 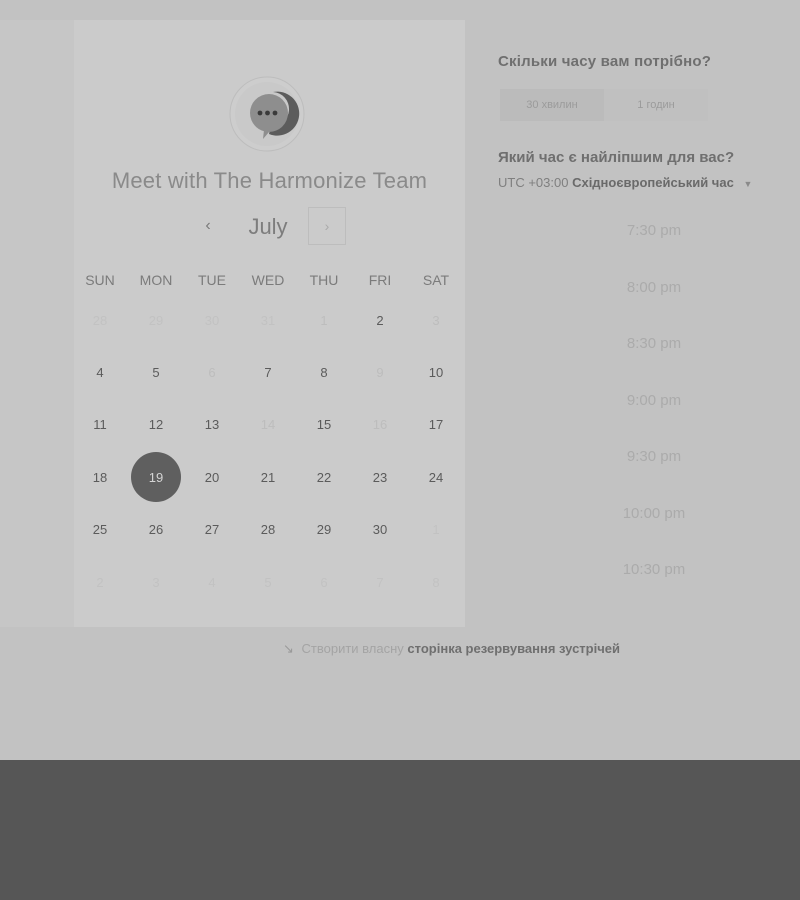 I want to click on calendar-day-number: 30, so click(x=380, y=530).